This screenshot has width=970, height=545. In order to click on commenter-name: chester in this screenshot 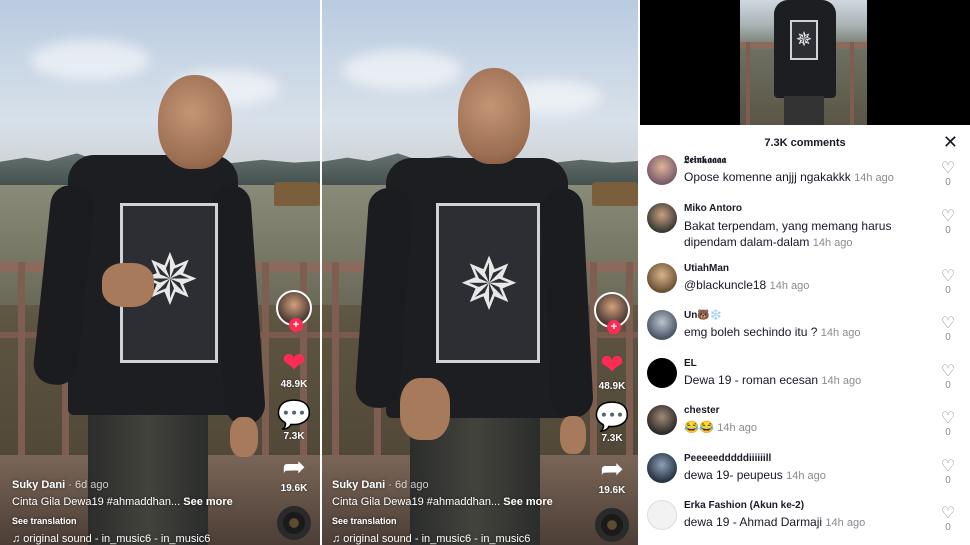, I will do `click(702, 410)`.